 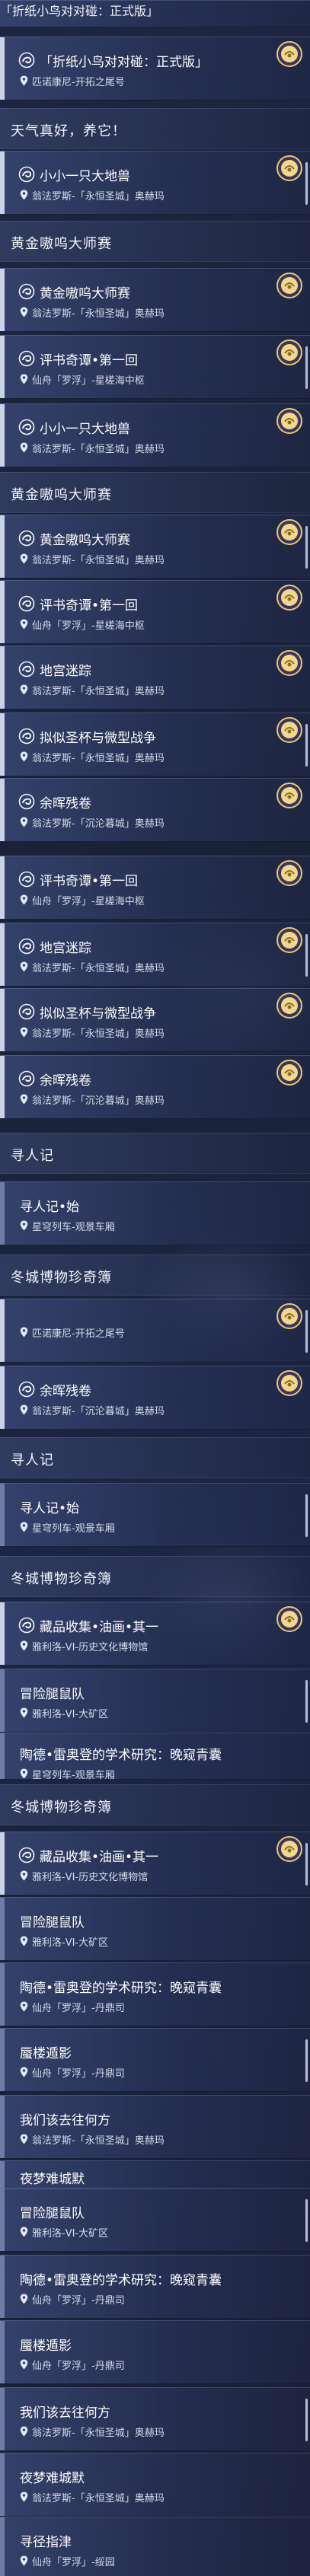 What do you see at coordinates (65, 803) in the screenshot?
I see `quest-title: 余晖残卷` at bounding box center [65, 803].